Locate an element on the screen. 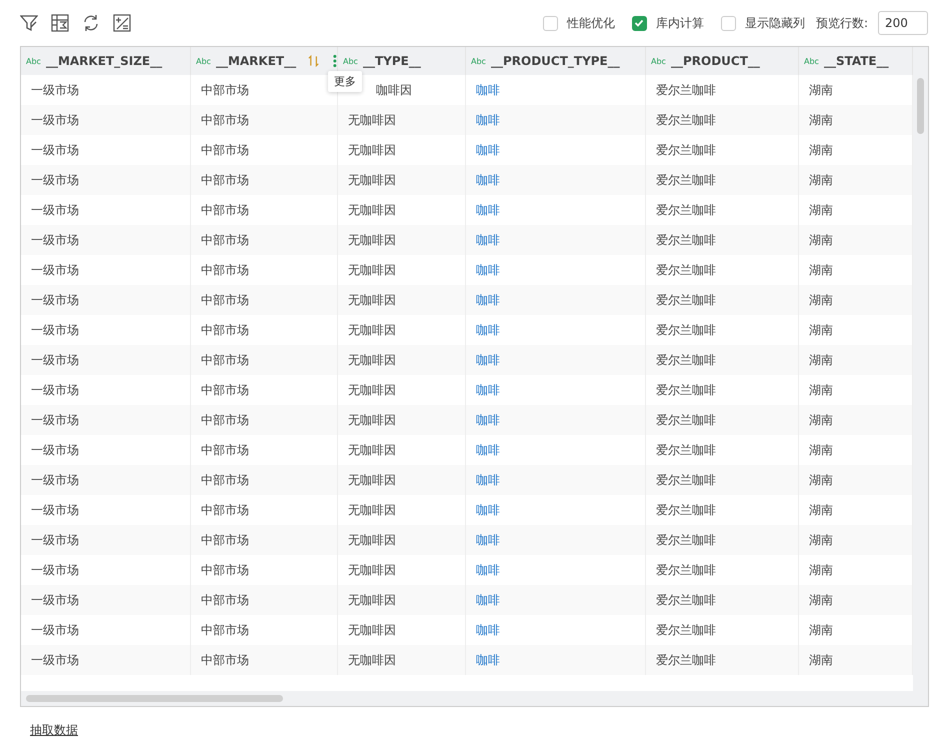 This screenshot has width=948, height=751. table-cell: 一级市场 is located at coordinates (106, 660).